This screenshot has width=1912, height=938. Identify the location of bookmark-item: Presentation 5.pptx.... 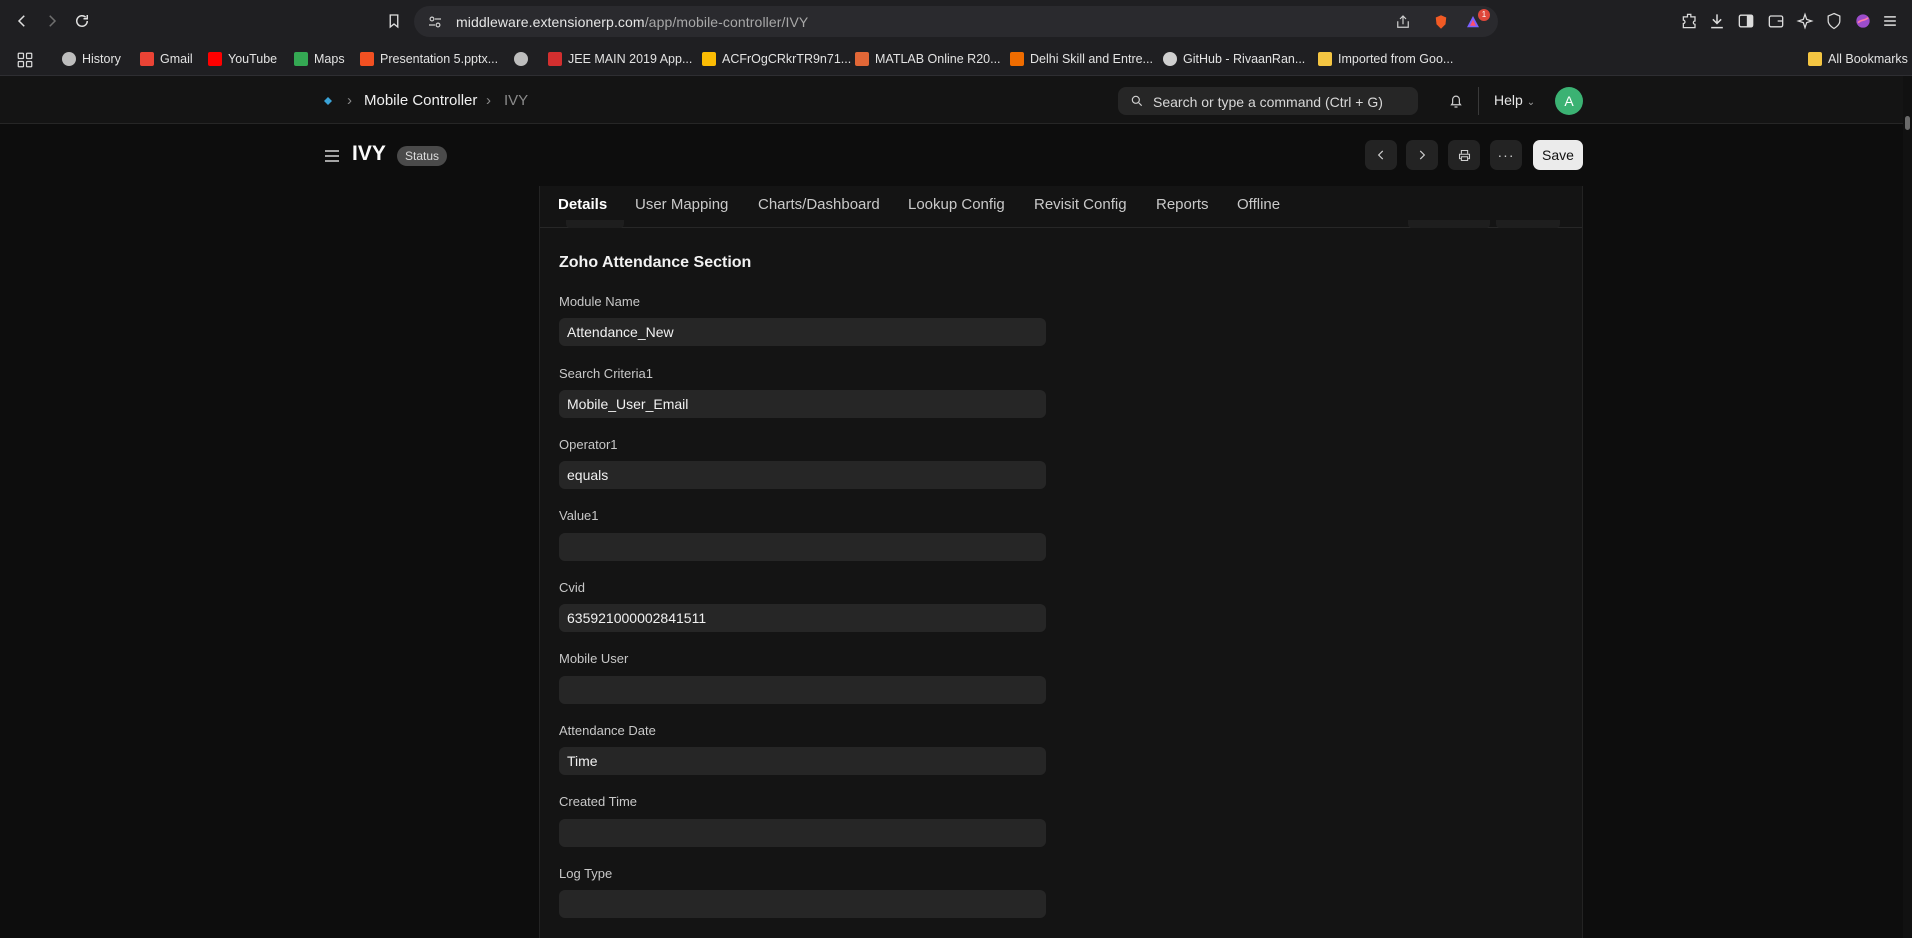
(429, 59).